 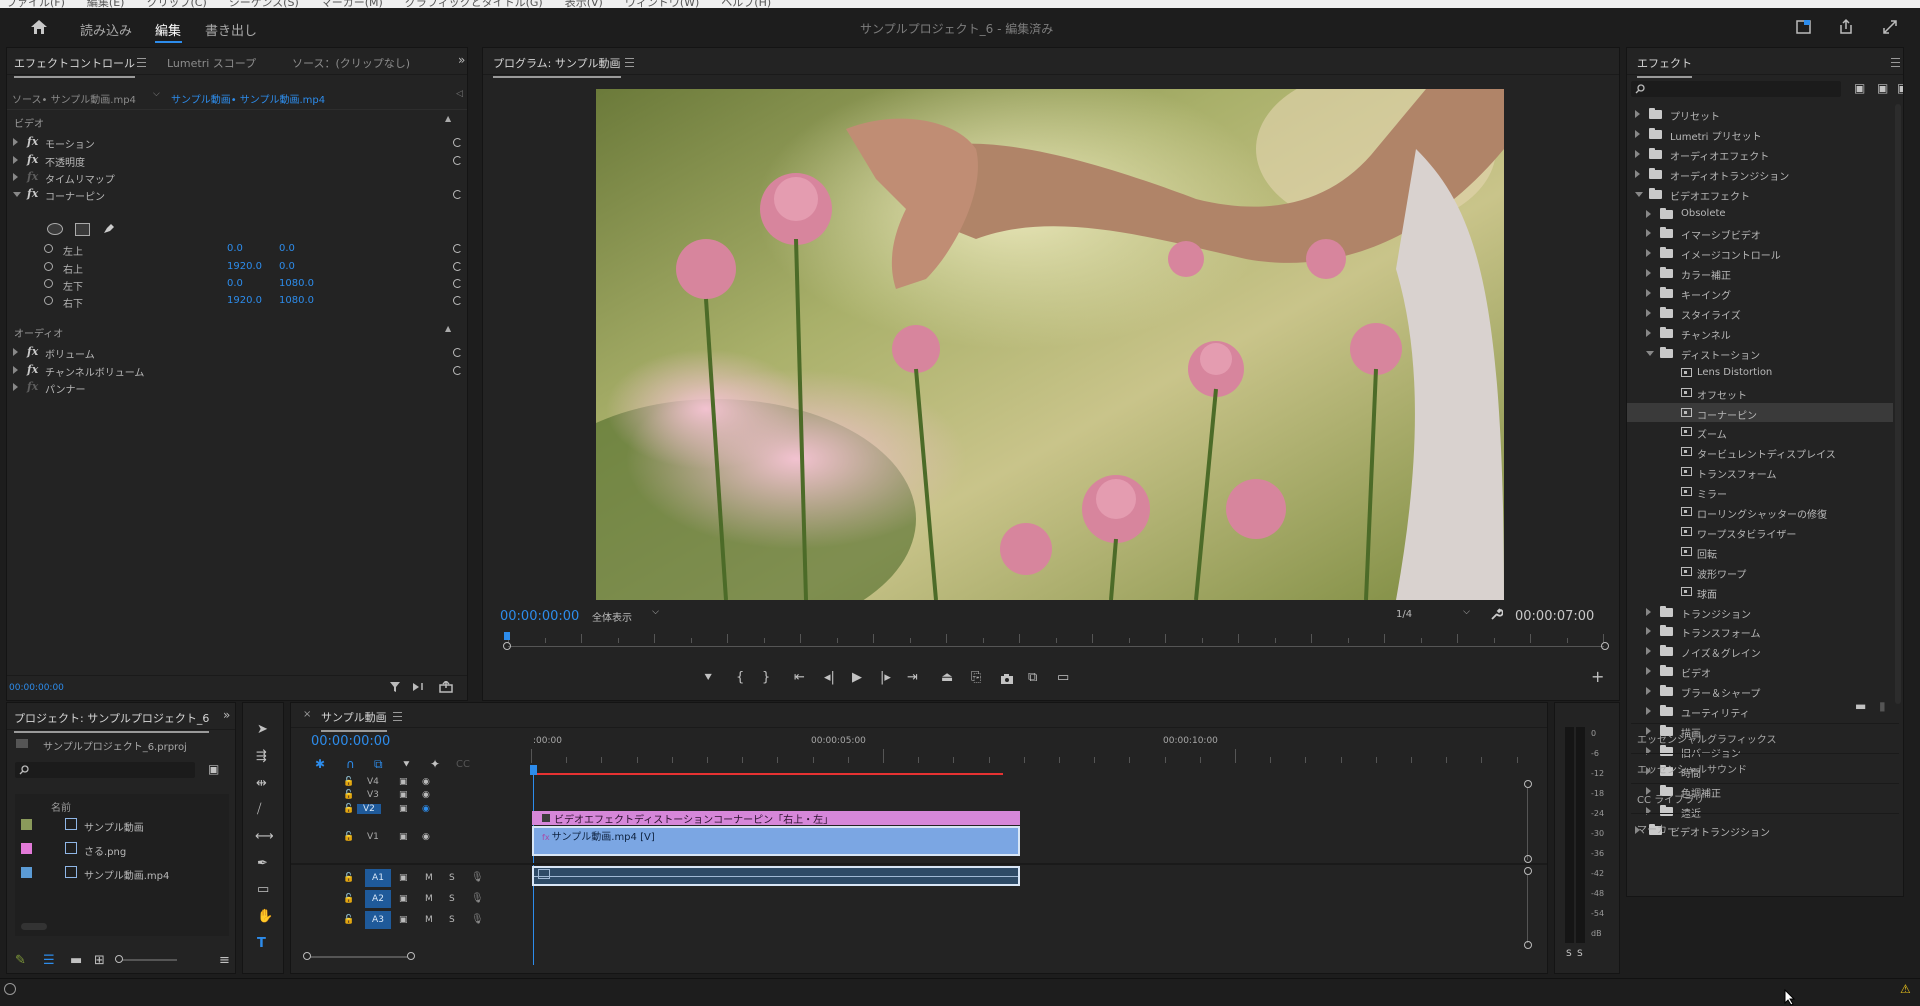 I want to click on tab-edit: 編集, so click(x=168, y=29).